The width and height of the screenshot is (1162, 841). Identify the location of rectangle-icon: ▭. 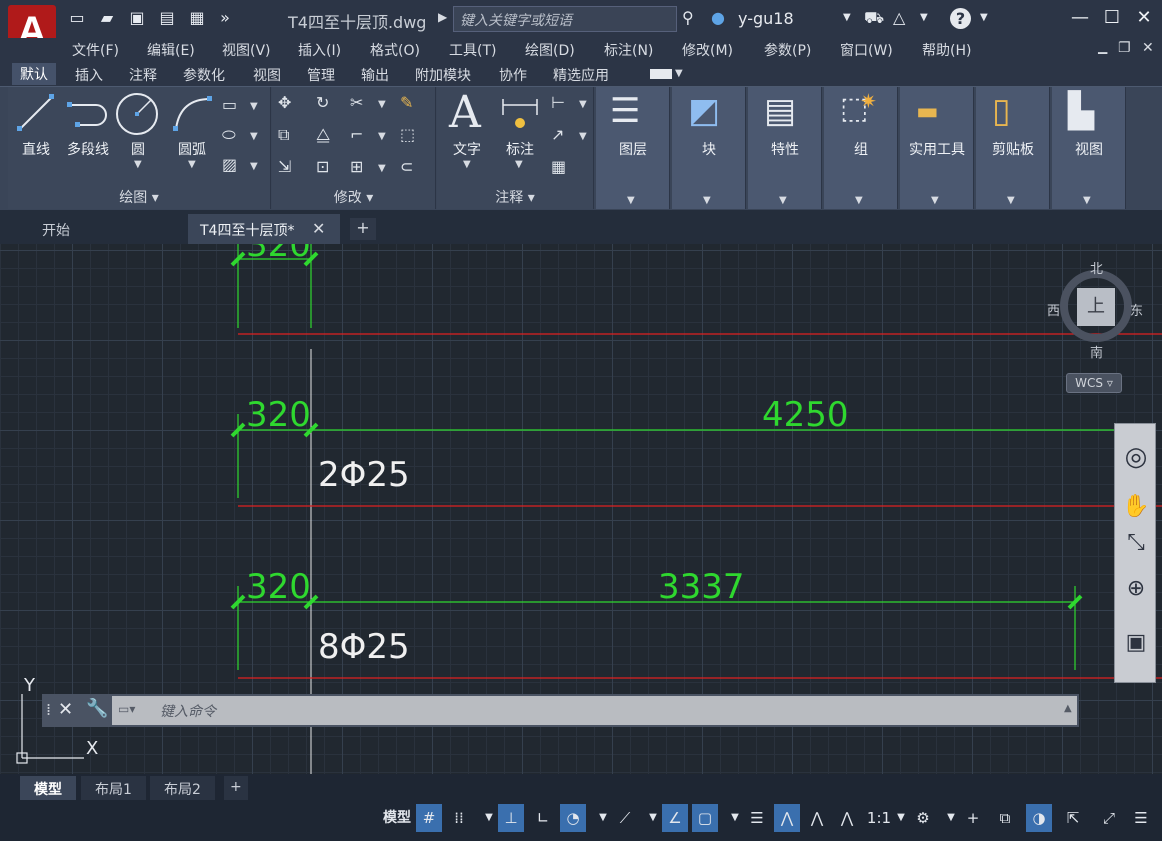
(229, 104).